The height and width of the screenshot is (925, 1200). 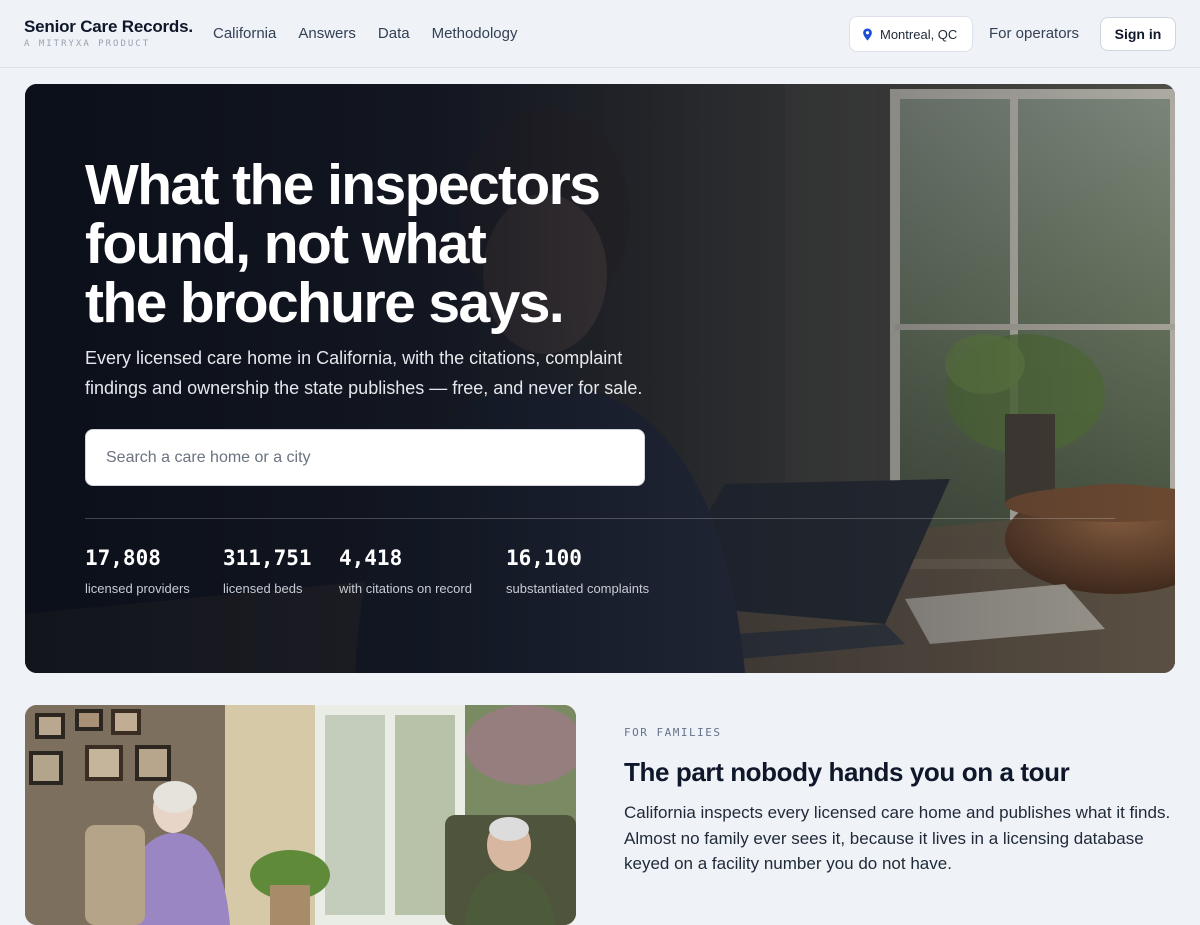 I want to click on stat-label: licensed beds, so click(x=263, y=588).